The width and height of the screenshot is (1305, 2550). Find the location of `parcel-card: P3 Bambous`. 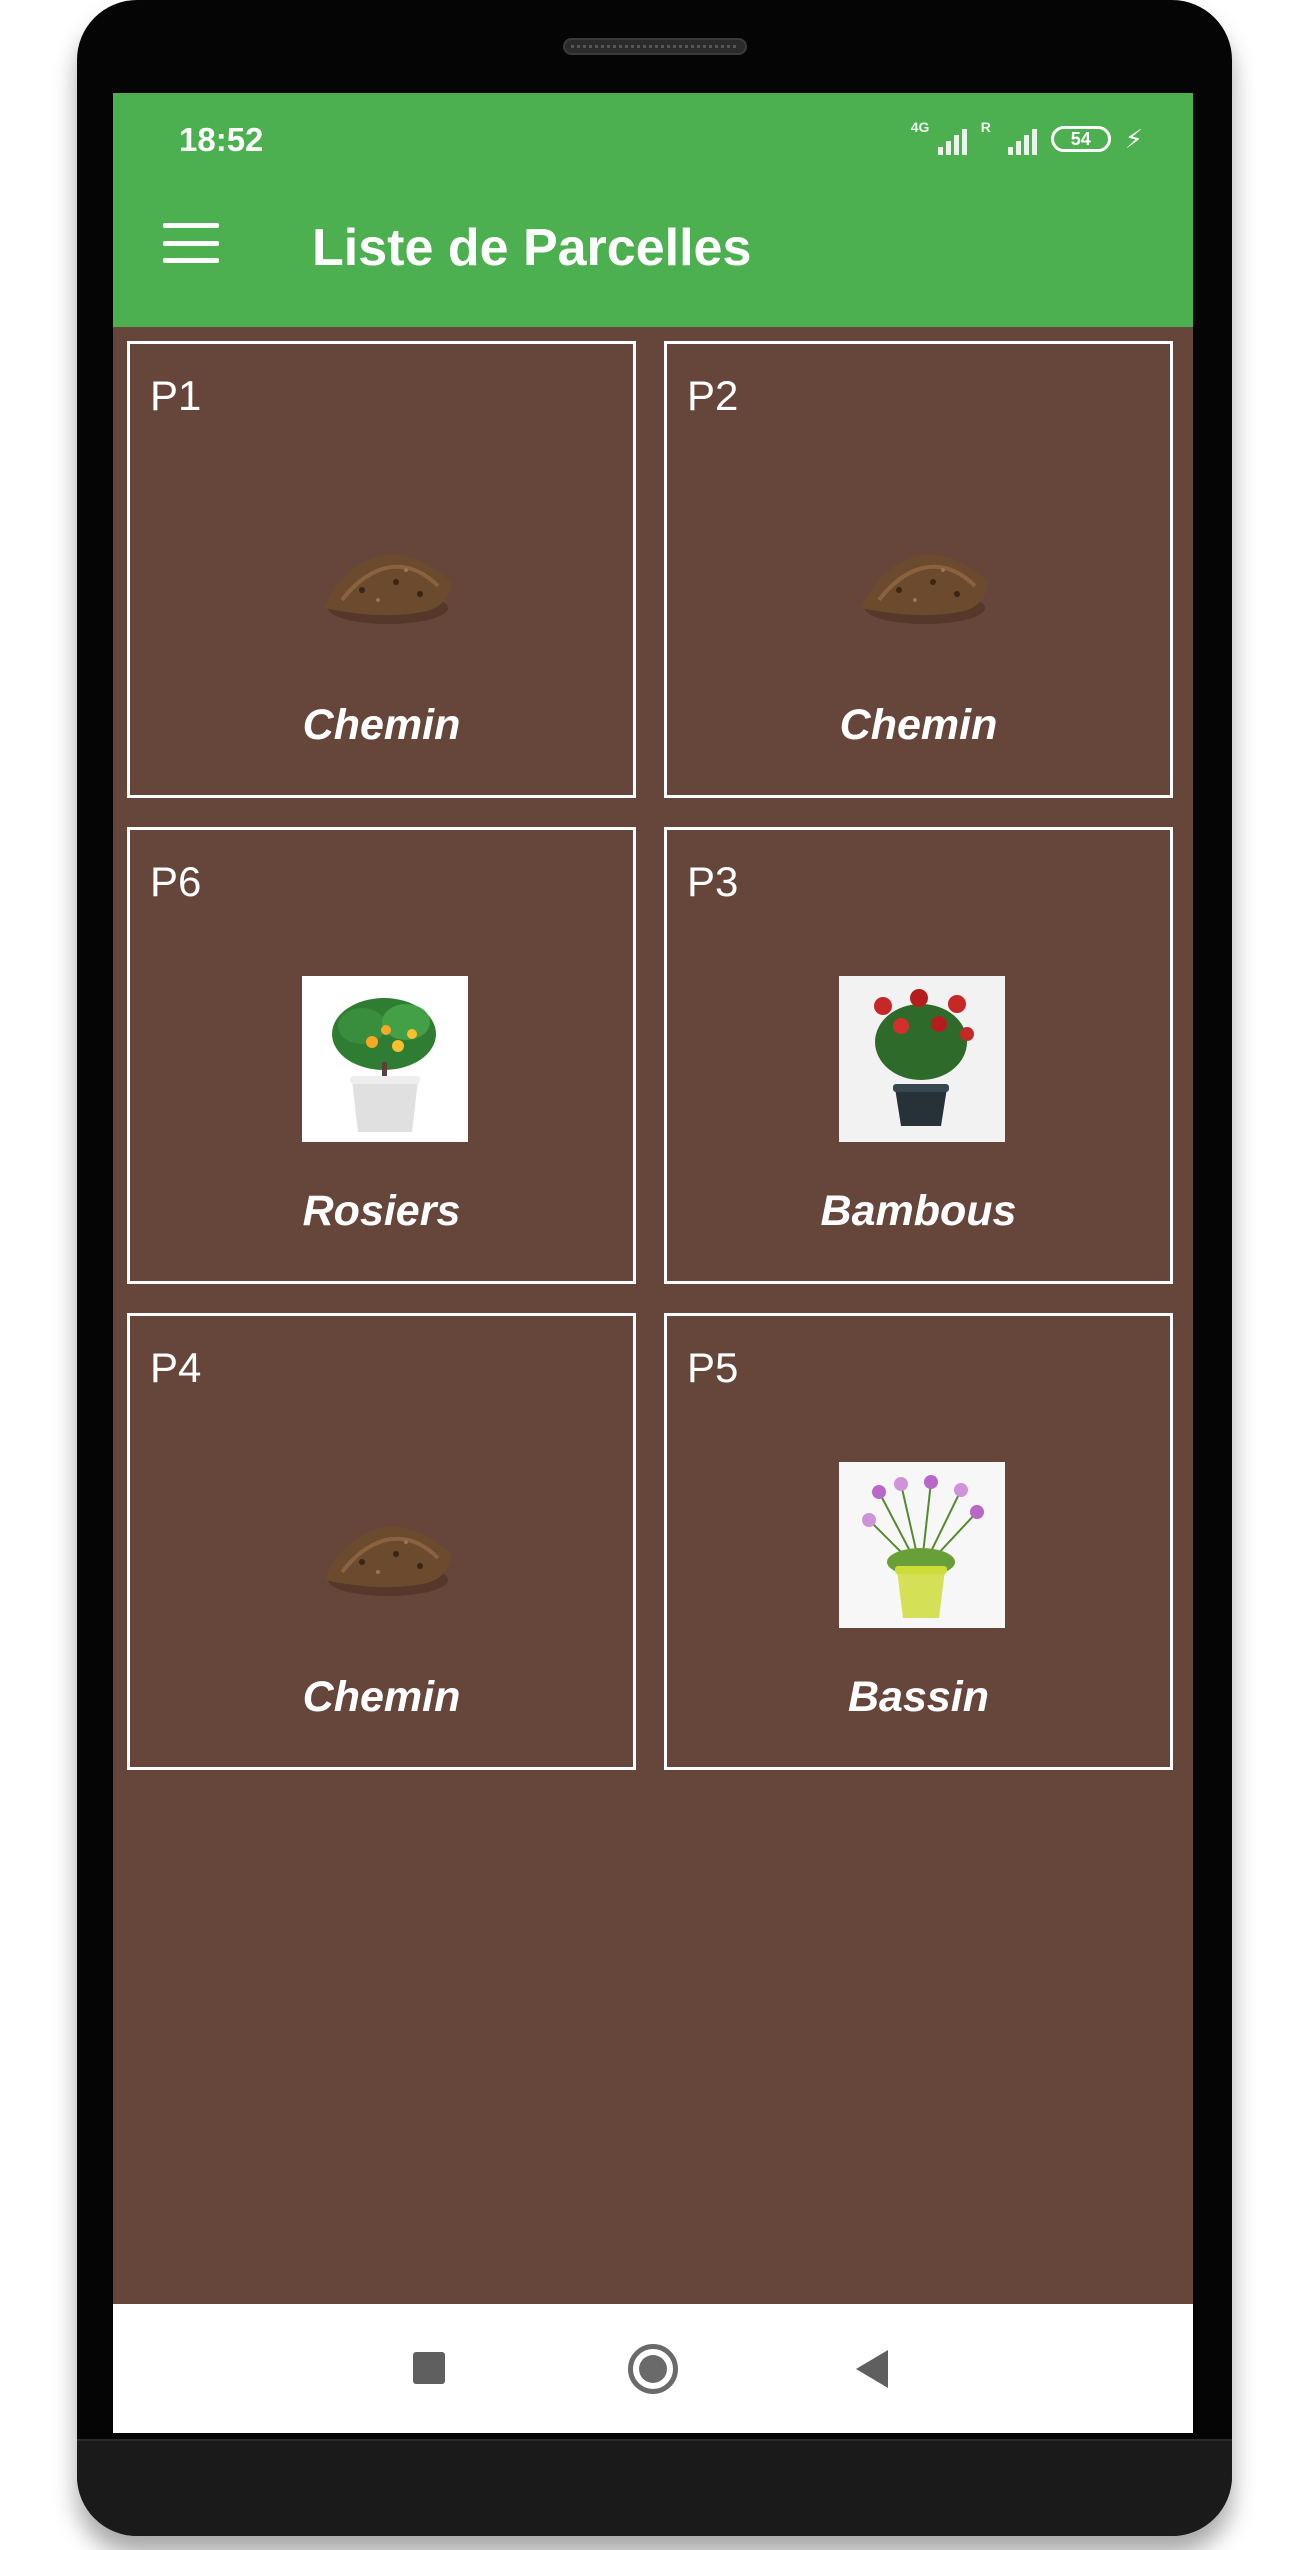

parcel-card: P3 Bambous is located at coordinates (918, 1055).